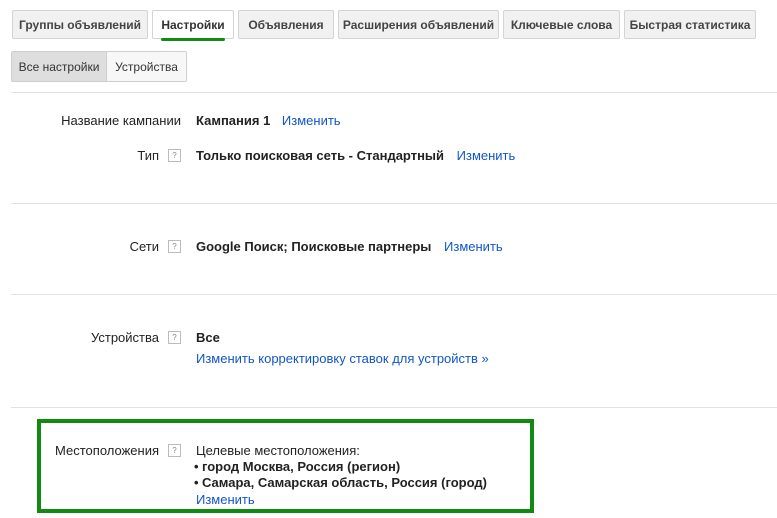  What do you see at coordinates (146, 66) in the screenshot?
I see `subtab-devices: Устройства` at bounding box center [146, 66].